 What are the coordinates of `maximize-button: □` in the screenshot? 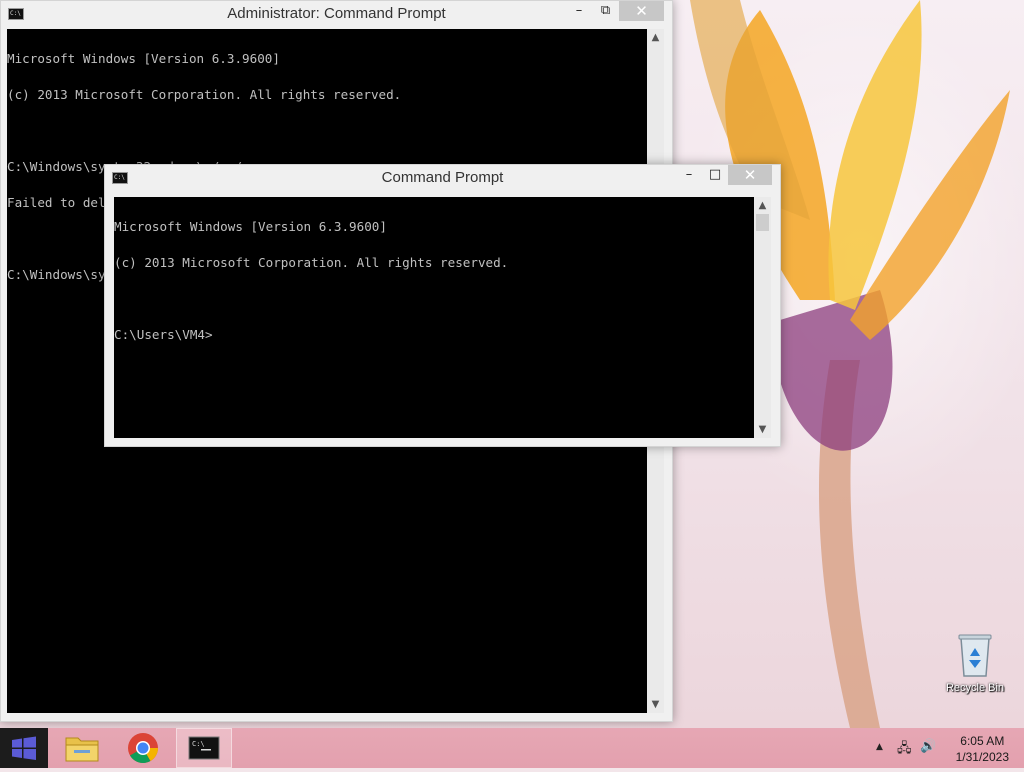 It's located at (715, 175).